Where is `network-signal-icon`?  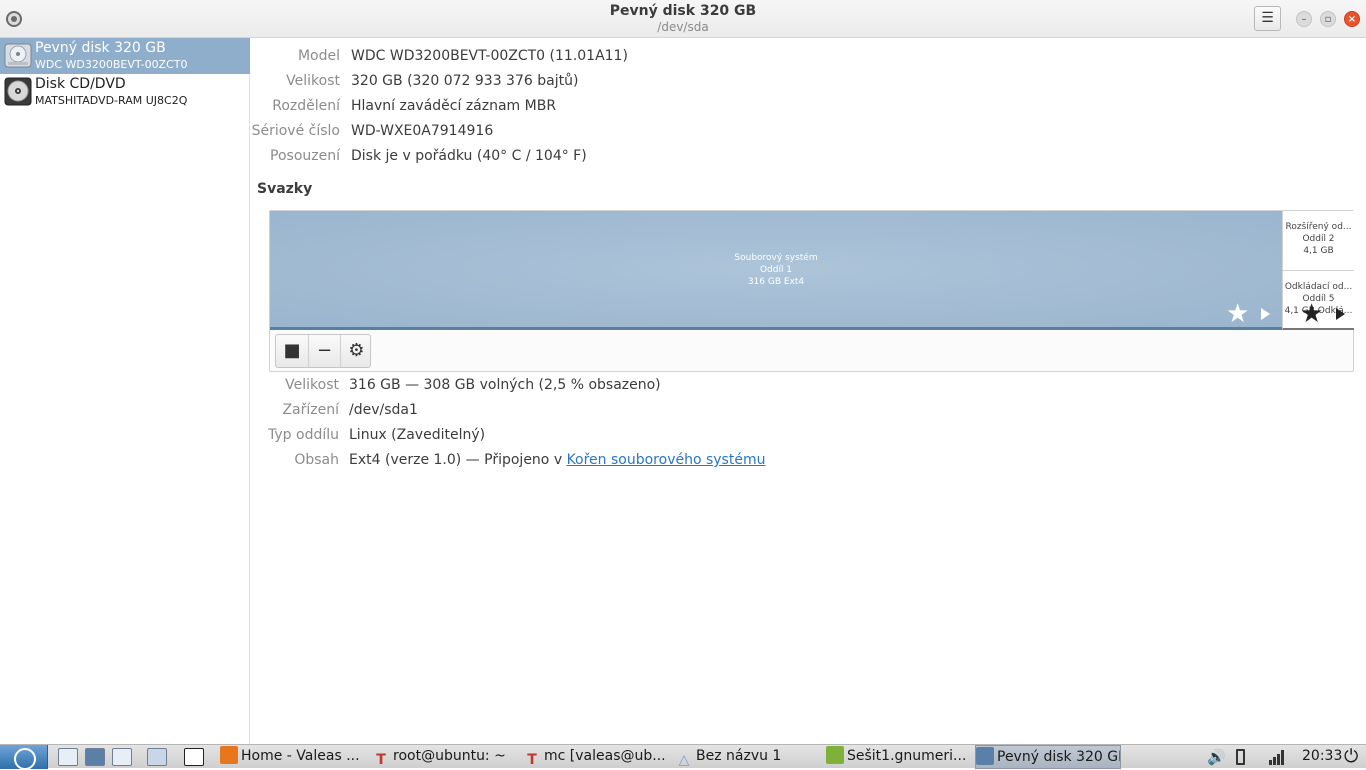
network-signal-icon is located at coordinates (1277, 757).